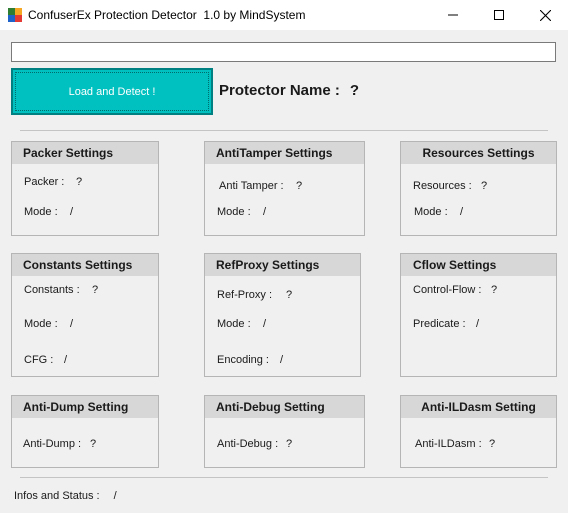 The height and width of the screenshot is (513, 568). I want to click on constants-cfg-field: CFG : /, so click(45, 360).